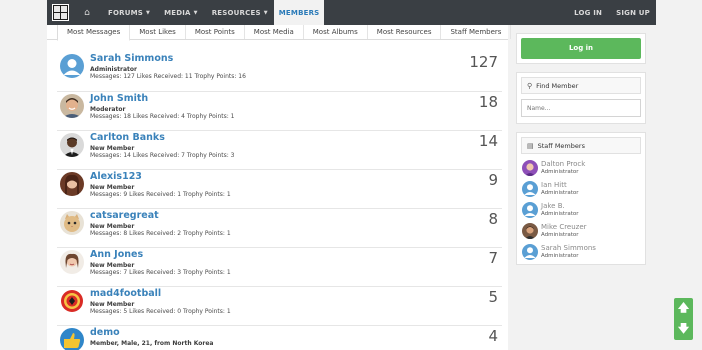  What do you see at coordinates (116, 176) in the screenshot?
I see `member-name: Alexis123` at bounding box center [116, 176].